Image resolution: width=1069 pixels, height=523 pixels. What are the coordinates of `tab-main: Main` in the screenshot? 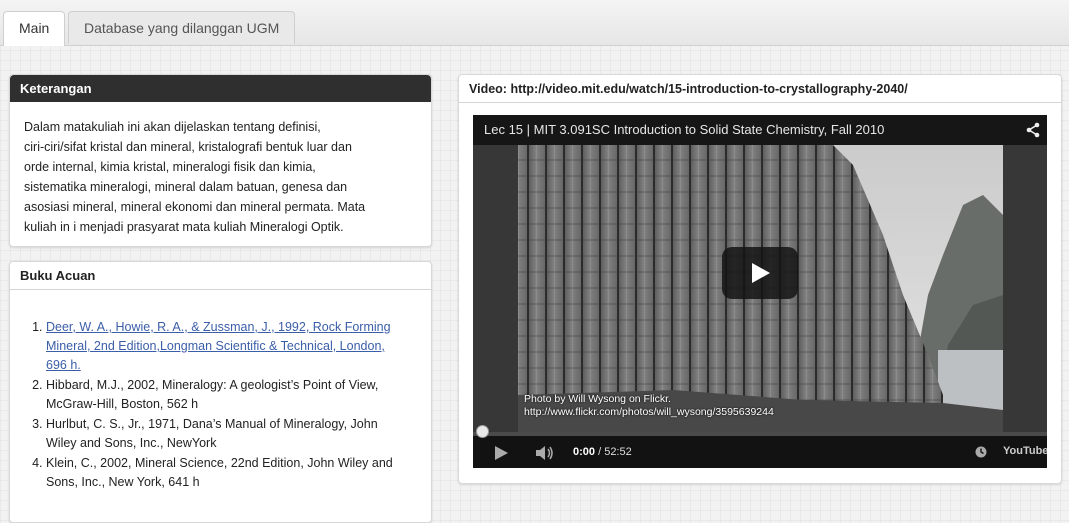 It's located at (34, 28).